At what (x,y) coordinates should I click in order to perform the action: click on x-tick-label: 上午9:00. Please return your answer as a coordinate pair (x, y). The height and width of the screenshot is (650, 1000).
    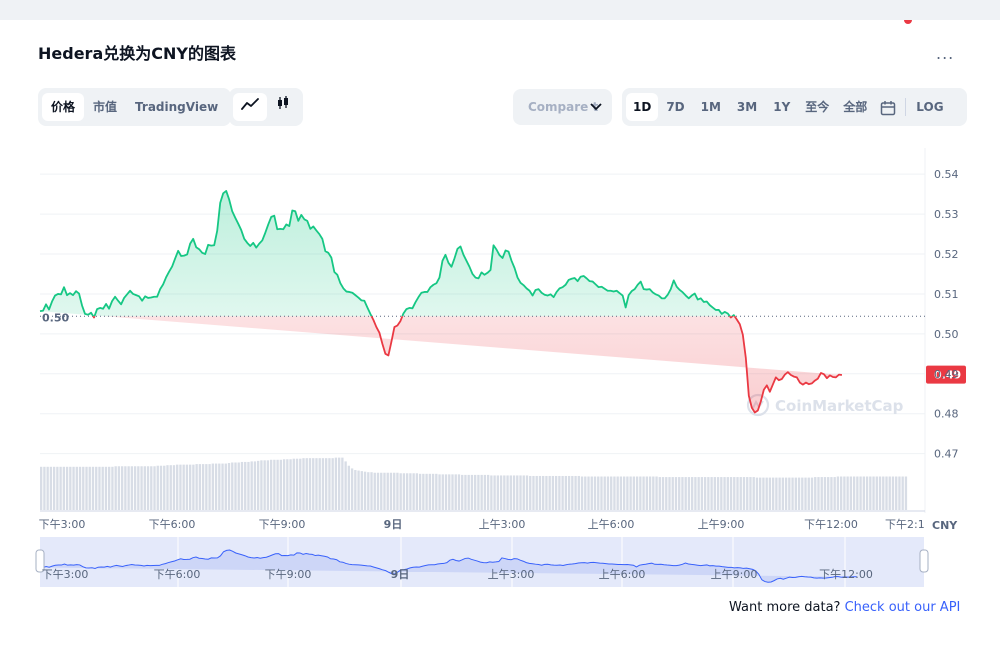
    Looking at the image, I should click on (721, 524).